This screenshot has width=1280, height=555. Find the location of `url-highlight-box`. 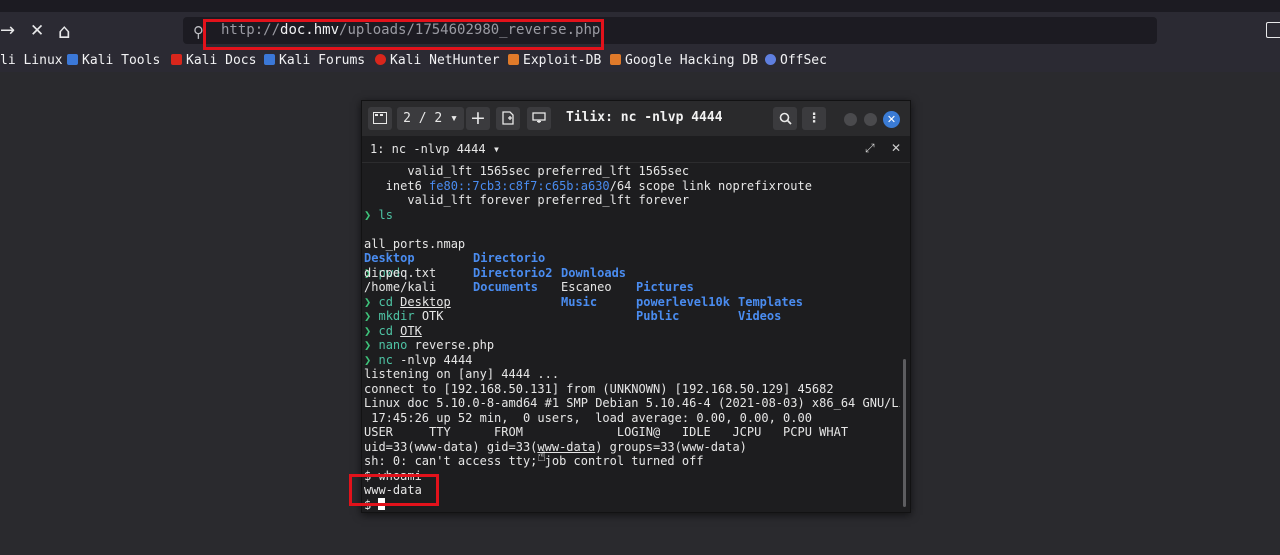

url-highlight-box is located at coordinates (403, 34).